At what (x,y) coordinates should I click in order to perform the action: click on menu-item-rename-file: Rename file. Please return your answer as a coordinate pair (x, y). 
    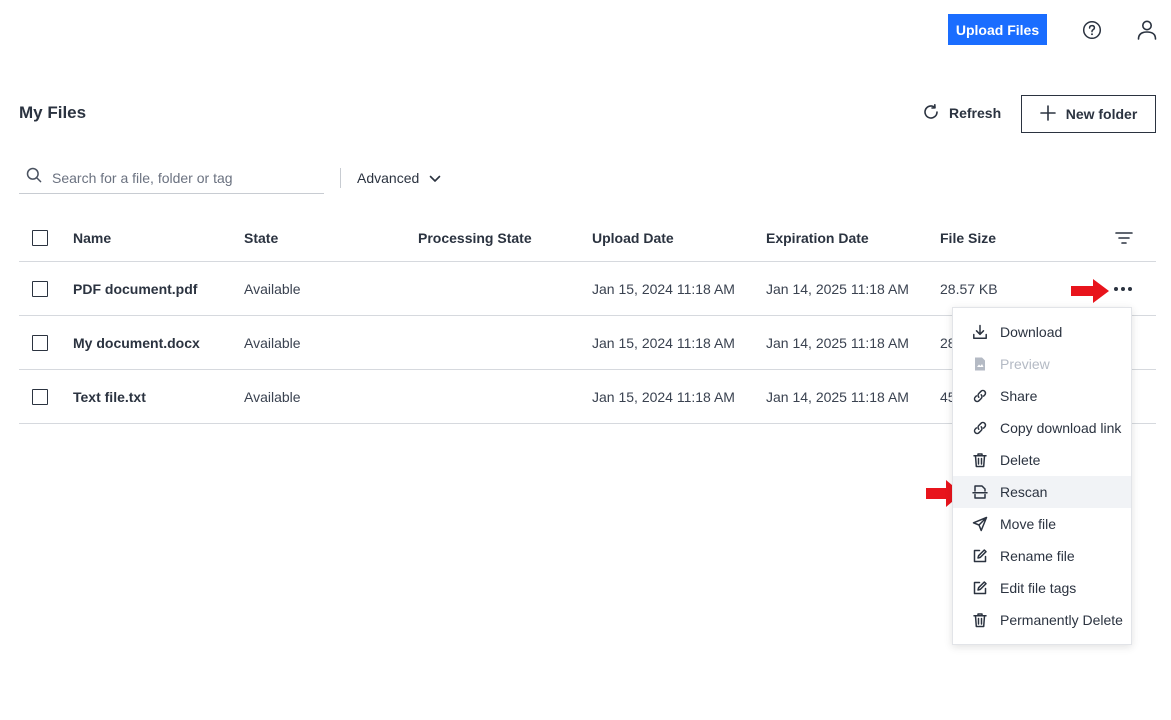
    Looking at the image, I should click on (1042, 556).